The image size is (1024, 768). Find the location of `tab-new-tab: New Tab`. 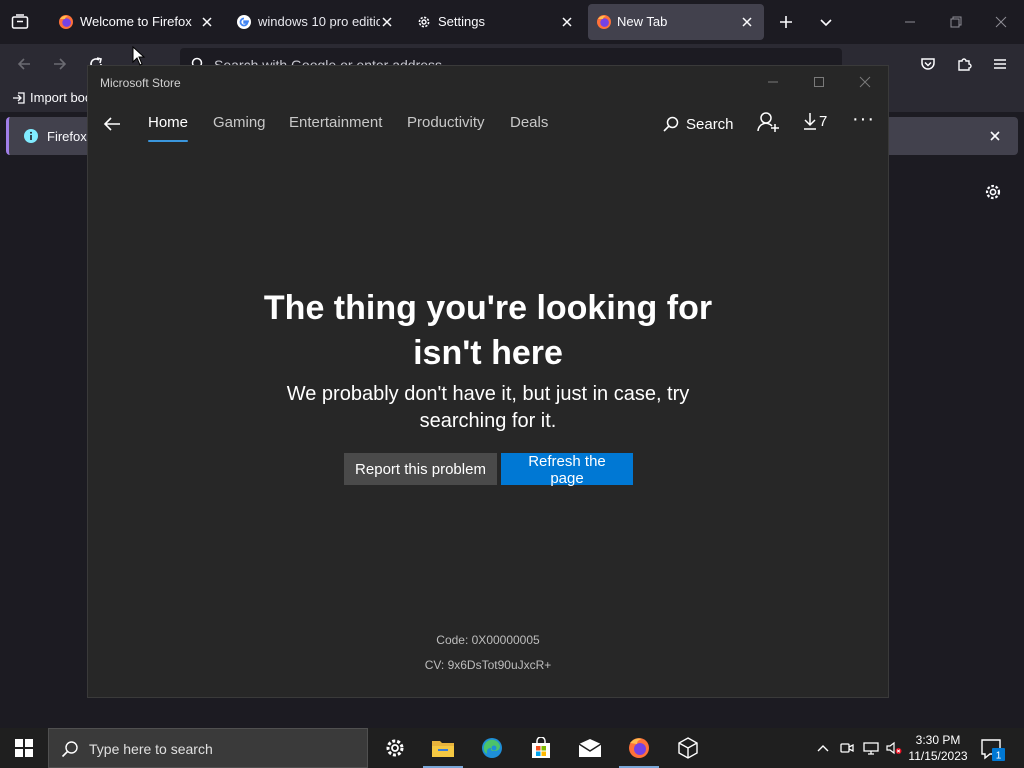

tab-new-tab: New Tab is located at coordinates (676, 22).